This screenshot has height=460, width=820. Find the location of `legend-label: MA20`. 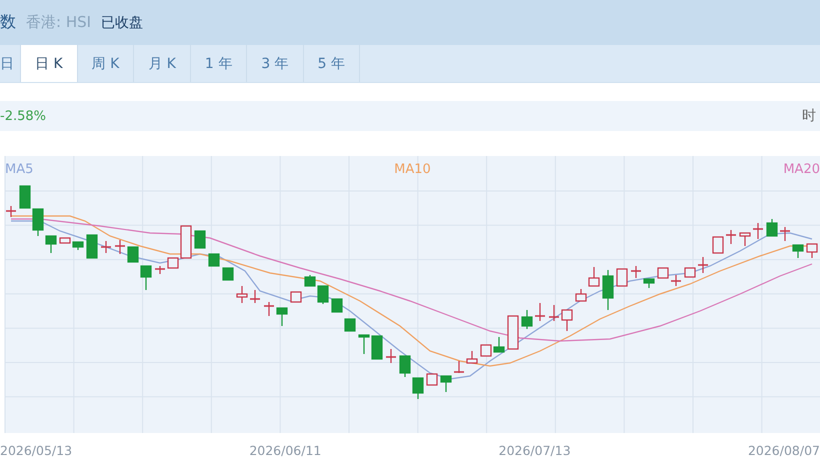

legend-label: MA20 is located at coordinates (801, 169).